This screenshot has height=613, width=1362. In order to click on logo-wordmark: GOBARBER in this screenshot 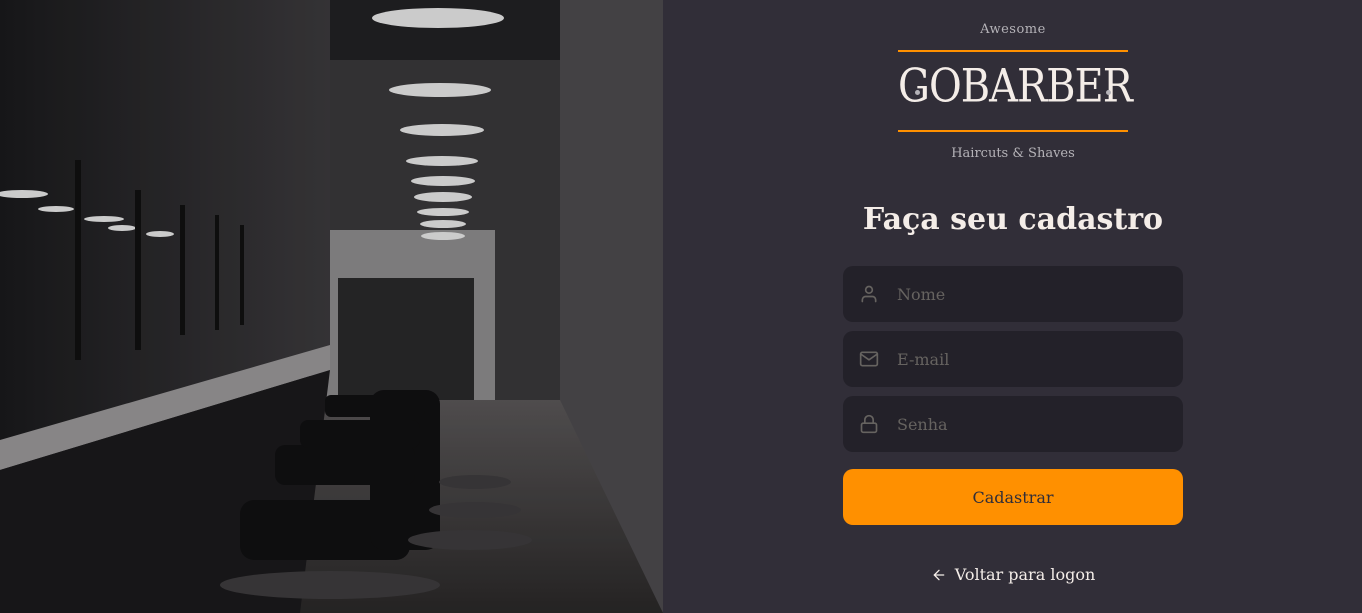, I will do `click(1015, 86)`.